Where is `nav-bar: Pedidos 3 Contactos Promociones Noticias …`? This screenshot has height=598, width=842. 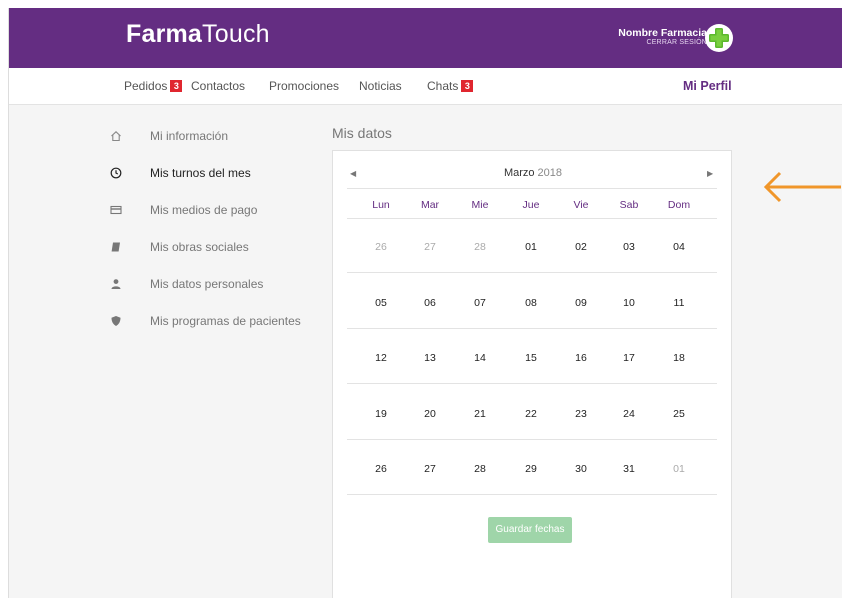
nav-bar: Pedidos 3 Contactos Promociones Noticias … is located at coordinates (425, 86).